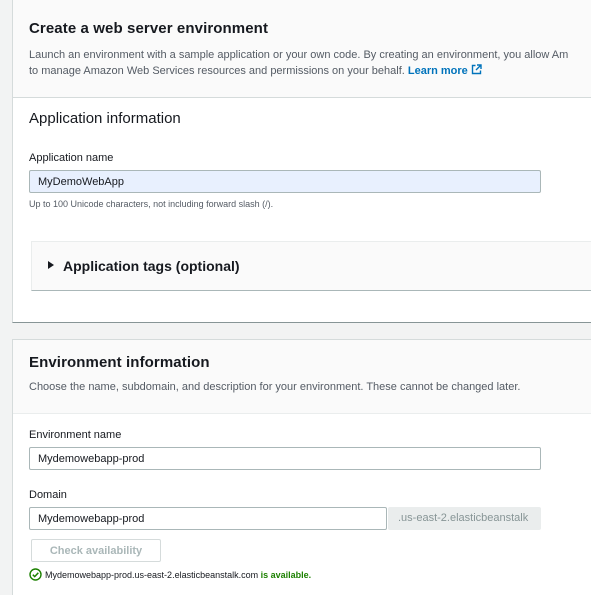 The width and height of the screenshot is (591, 595). Describe the element at coordinates (208, 518) in the screenshot. I see `domain-input` at that location.